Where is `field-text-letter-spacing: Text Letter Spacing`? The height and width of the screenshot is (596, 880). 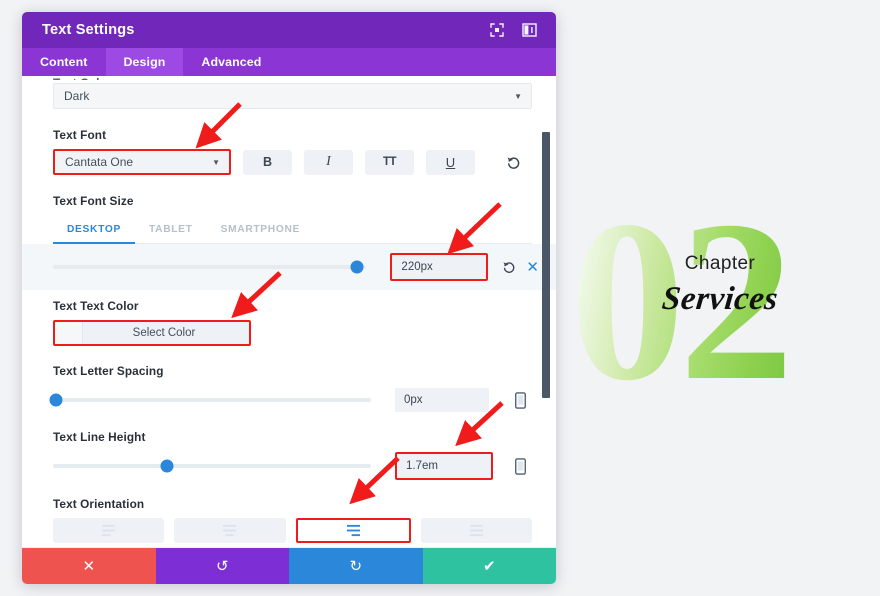 field-text-letter-spacing: Text Letter Spacing is located at coordinates (290, 389).